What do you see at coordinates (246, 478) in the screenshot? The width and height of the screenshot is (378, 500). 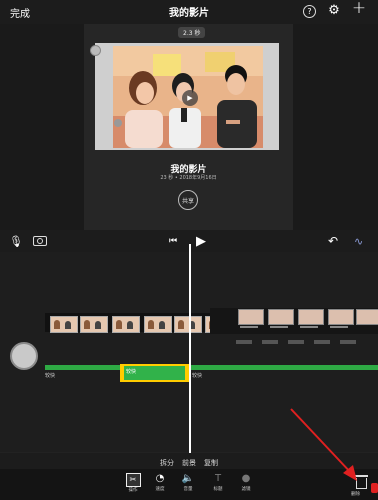 I see `filter-icon: ●` at bounding box center [246, 478].